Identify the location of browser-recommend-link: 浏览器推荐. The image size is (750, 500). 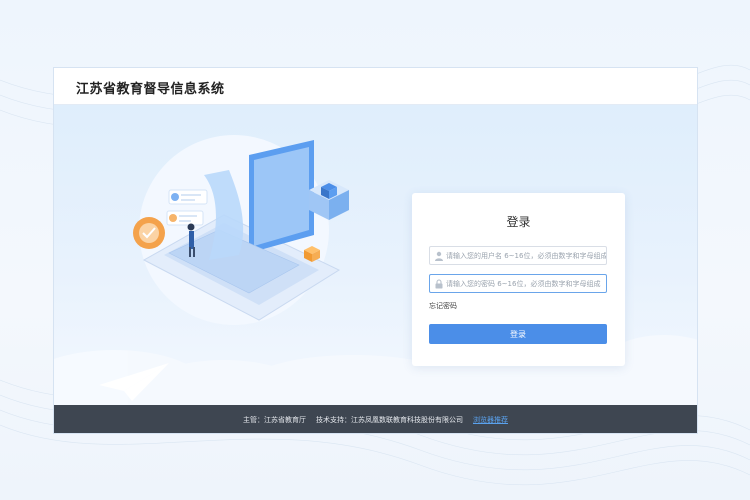
(490, 420).